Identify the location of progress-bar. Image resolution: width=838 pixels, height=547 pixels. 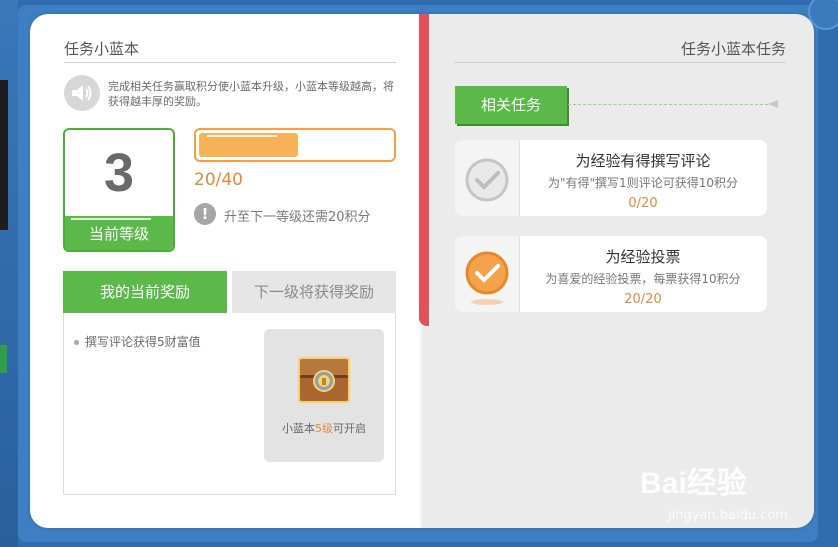
(295, 145).